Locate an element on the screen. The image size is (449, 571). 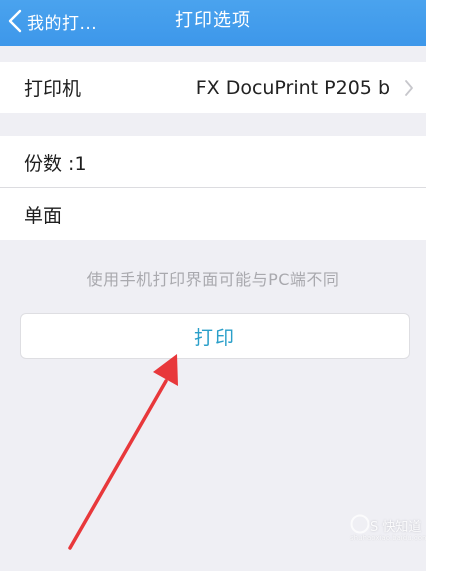
watermark-text: S 快知道 is located at coordinates (396, 527).